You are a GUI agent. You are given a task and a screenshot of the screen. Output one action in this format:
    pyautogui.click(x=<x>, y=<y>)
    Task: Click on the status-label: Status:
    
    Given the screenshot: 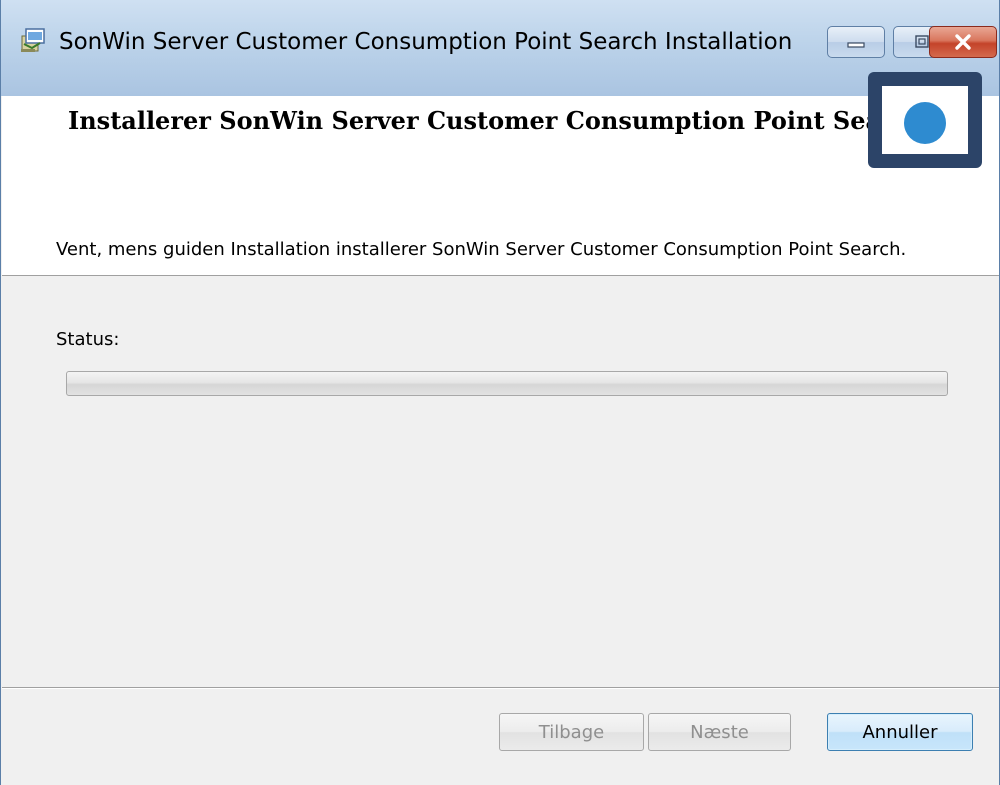 What is the action you would take?
    pyautogui.click(x=88, y=339)
    